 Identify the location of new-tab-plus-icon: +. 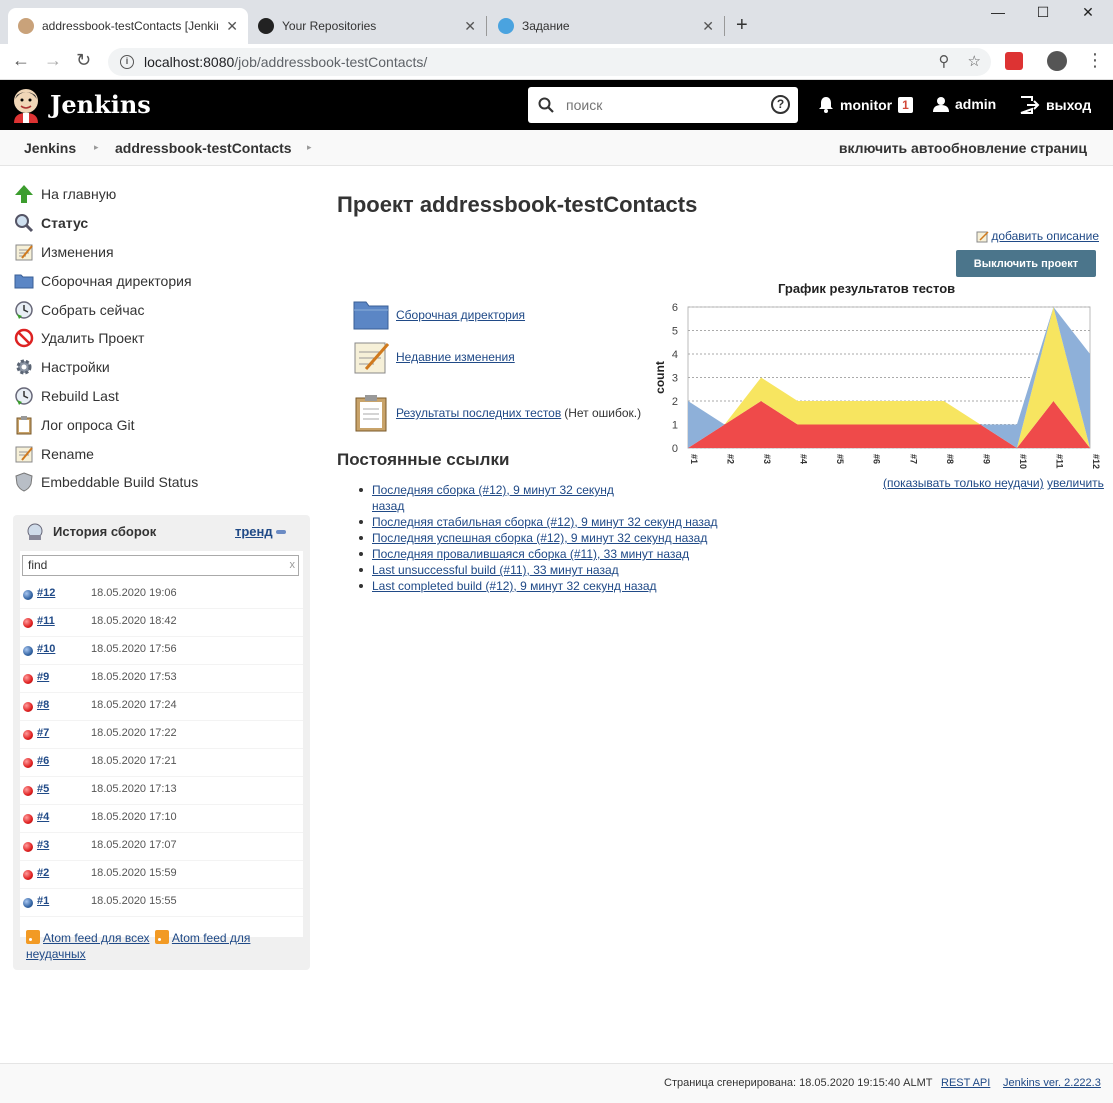
(742, 25).